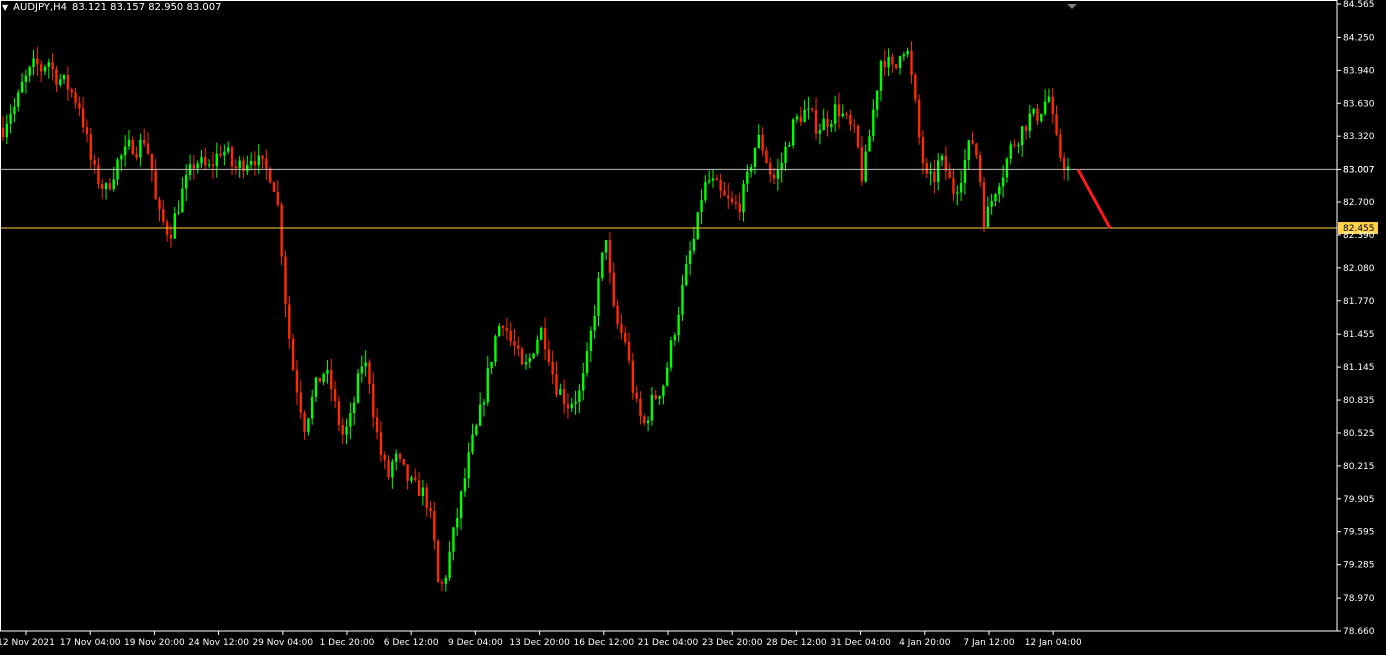  What do you see at coordinates (604, 643) in the screenshot?
I see `x-tick-label: 16 Dec 12:00` at bounding box center [604, 643].